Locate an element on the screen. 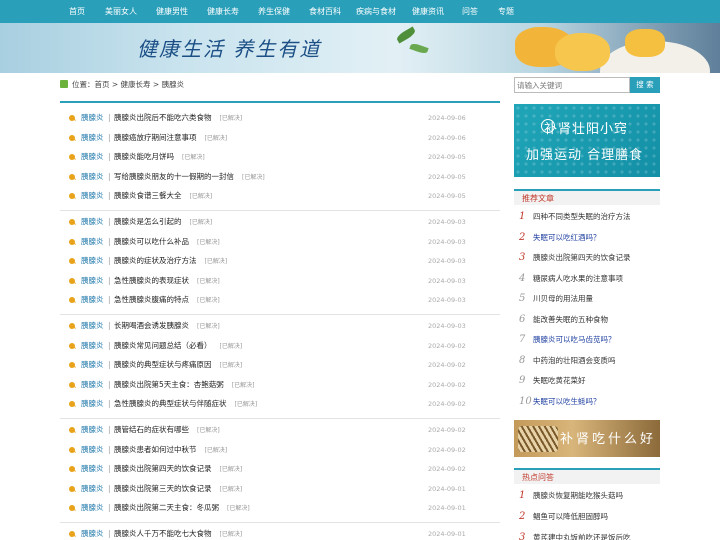 The height and width of the screenshot is (540, 720). recommend-link: 胰腺炎可以吃马齿苋吗？ is located at coordinates (574, 340).